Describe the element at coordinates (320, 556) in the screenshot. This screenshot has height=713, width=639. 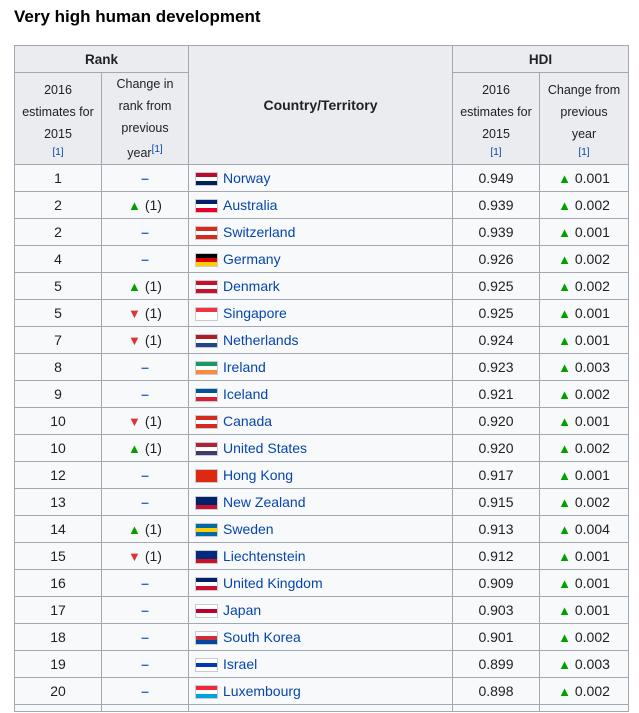
I see `country-cell: Liechtenstein` at that location.